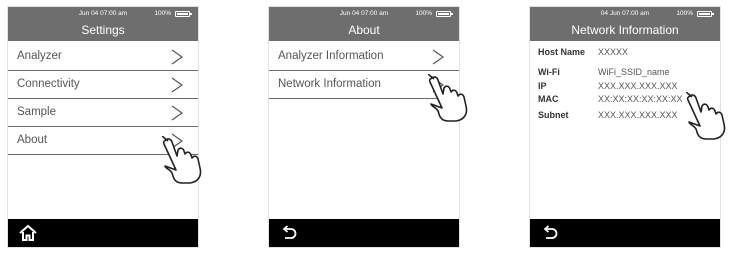  Describe the element at coordinates (103, 57) in the screenshot. I see `menu-item-analyzer: Analyzer` at that location.